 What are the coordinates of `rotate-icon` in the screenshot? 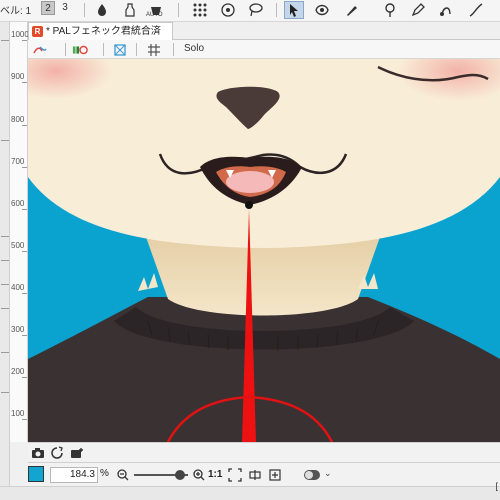 It's located at (228, 10).